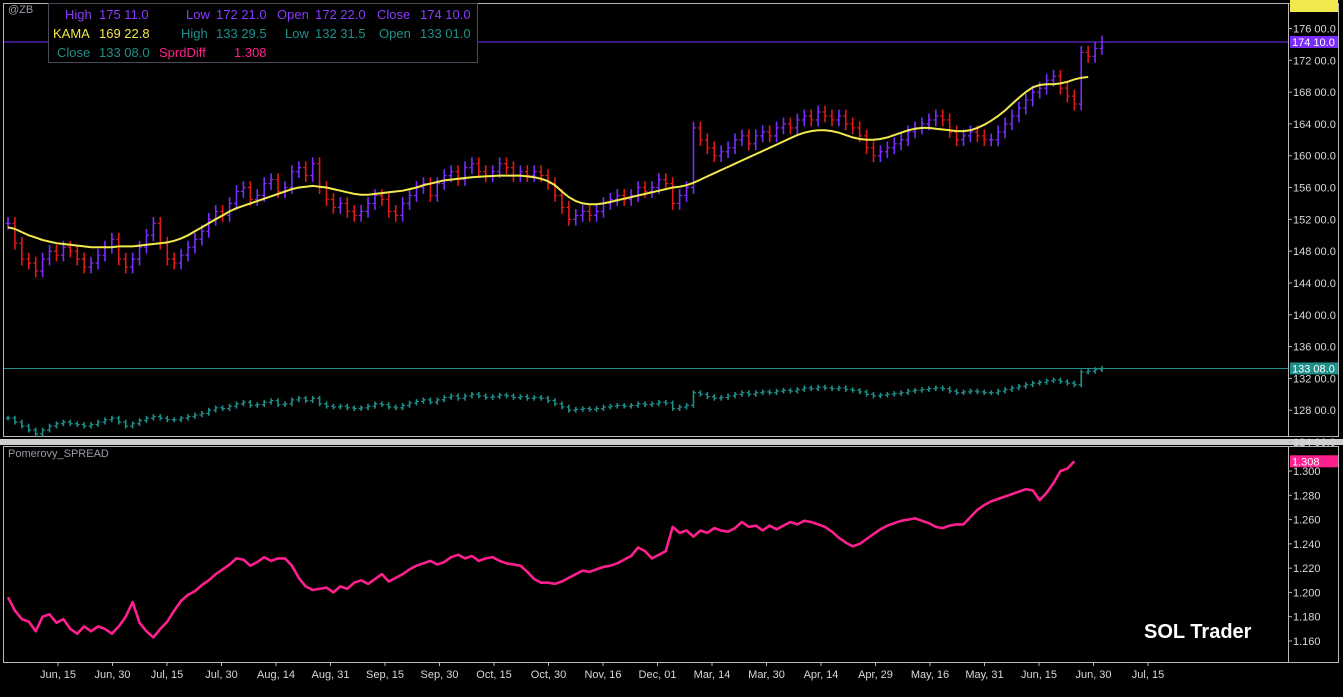 The width and height of the screenshot is (1343, 697). I want to click on price-axis-label: 168 00.0, so click(1314, 93).